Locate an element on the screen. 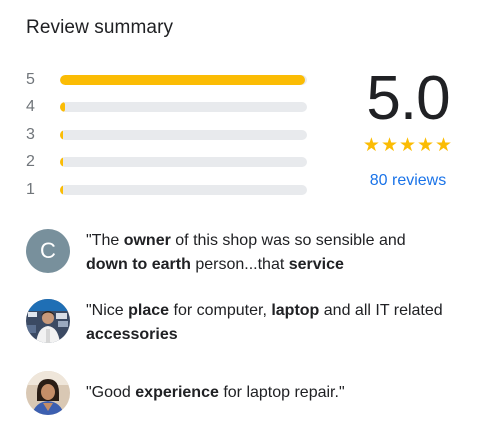 The image size is (487, 437). rating-row-label: 3 is located at coordinates (30, 134).